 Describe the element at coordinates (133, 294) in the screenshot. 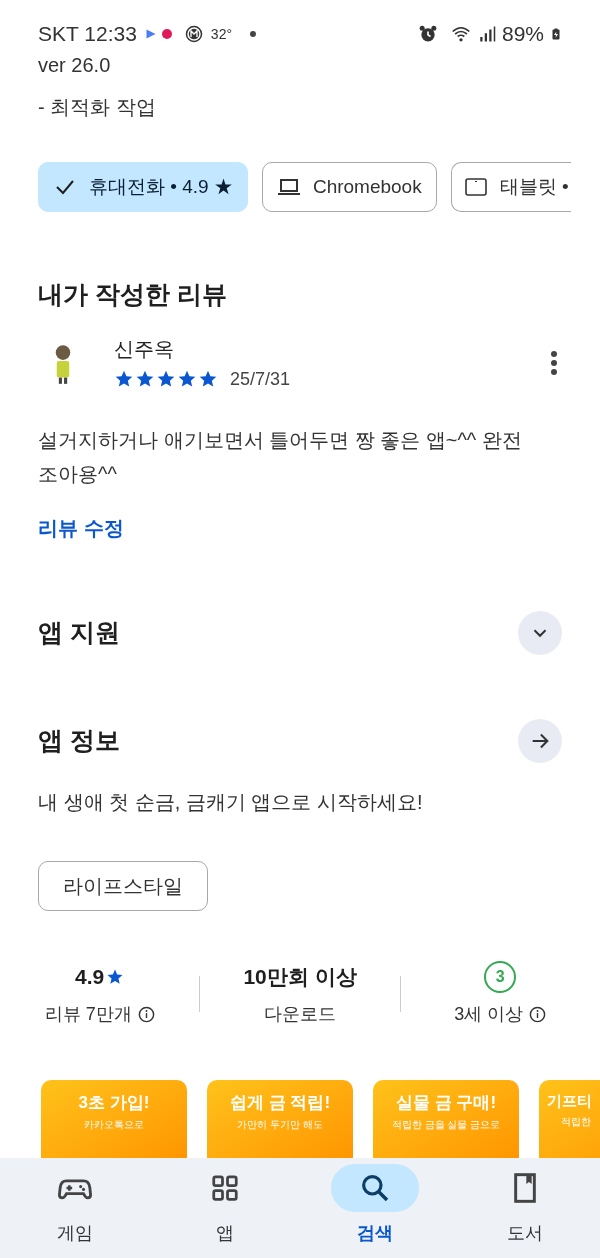

I see `section-heading: 내가 작성한 리뷰` at that location.